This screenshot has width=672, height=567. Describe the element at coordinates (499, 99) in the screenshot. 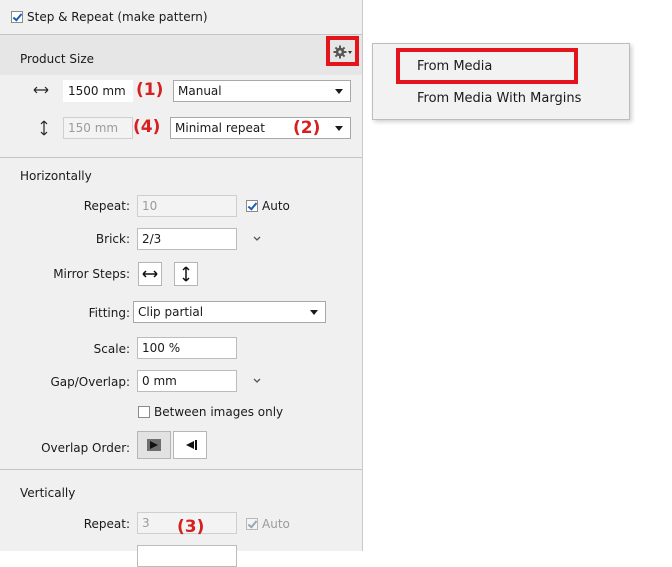

I see `menu-item-from-media-with-margins: From Media With Margins` at that location.